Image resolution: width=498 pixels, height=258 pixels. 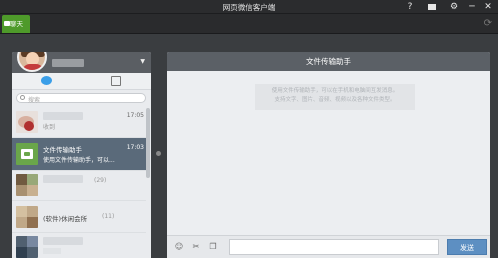 I want to click on file-icon: ❐, so click(x=213, y=247).